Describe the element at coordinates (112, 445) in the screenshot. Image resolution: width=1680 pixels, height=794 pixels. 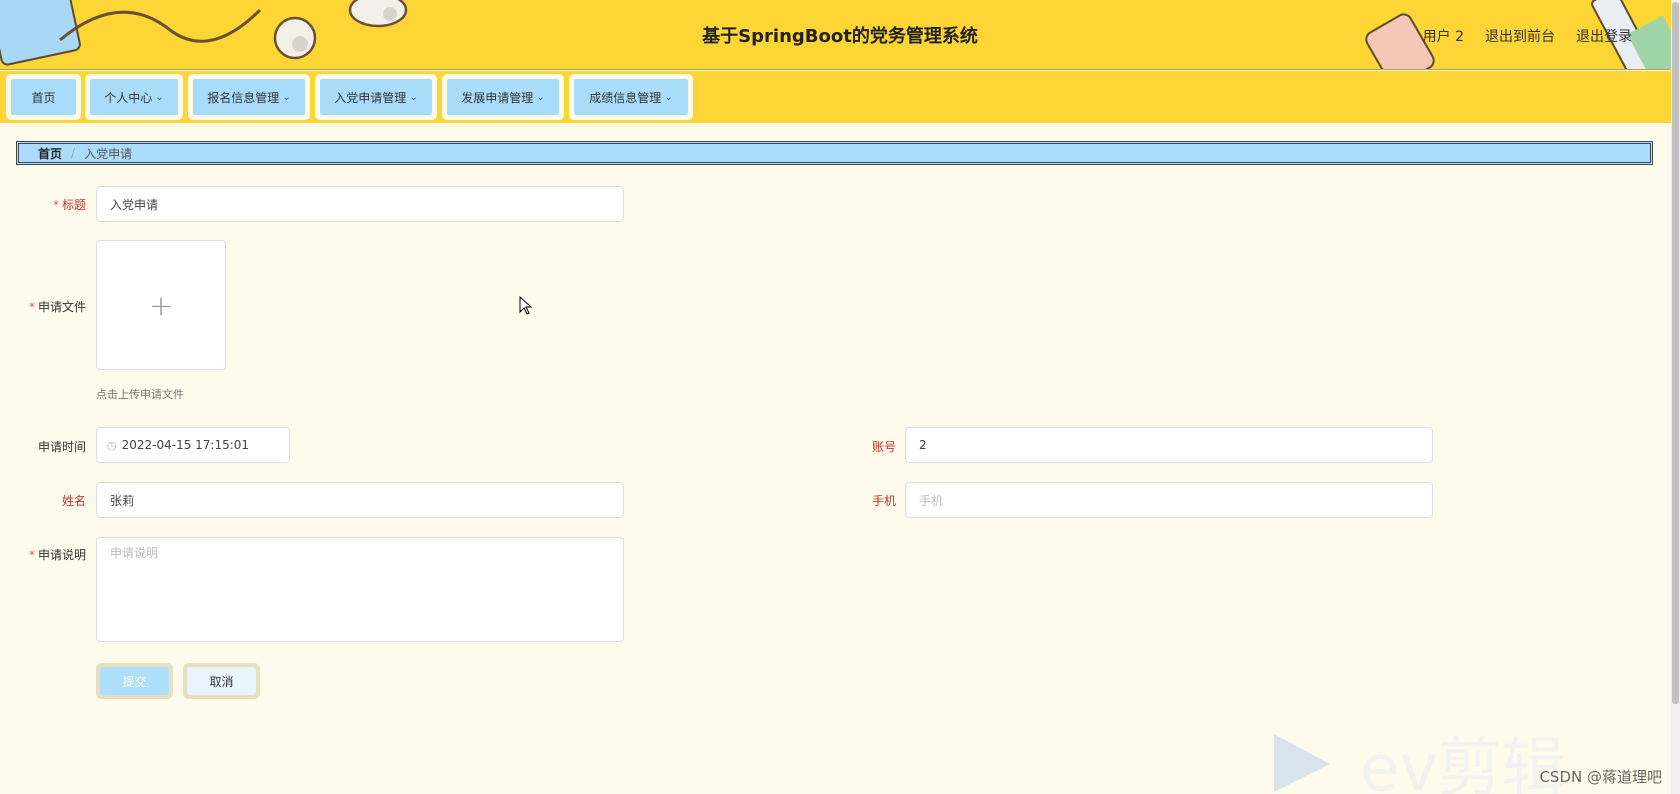
I see `clock-icon: ◷` at that location.